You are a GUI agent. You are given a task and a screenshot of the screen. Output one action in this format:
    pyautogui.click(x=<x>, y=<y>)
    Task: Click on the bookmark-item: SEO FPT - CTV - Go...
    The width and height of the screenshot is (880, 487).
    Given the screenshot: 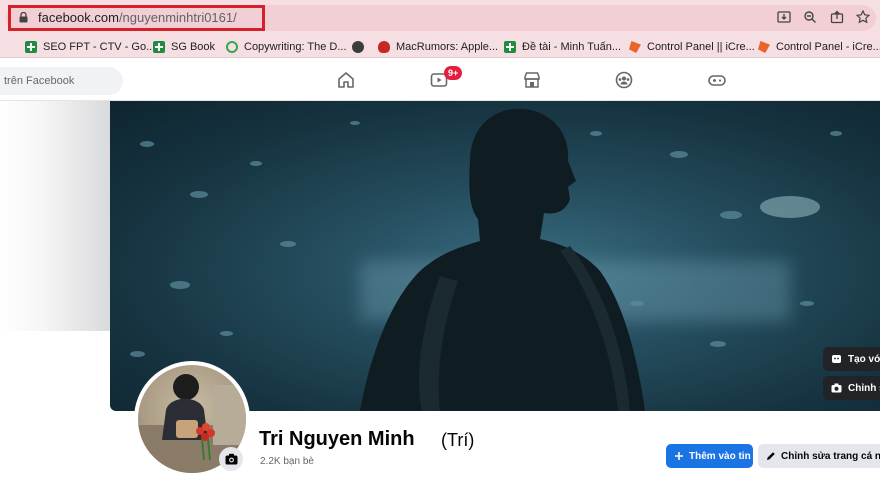 What is the action you would take?
    pyautogui.click(x=90, y=47)
    